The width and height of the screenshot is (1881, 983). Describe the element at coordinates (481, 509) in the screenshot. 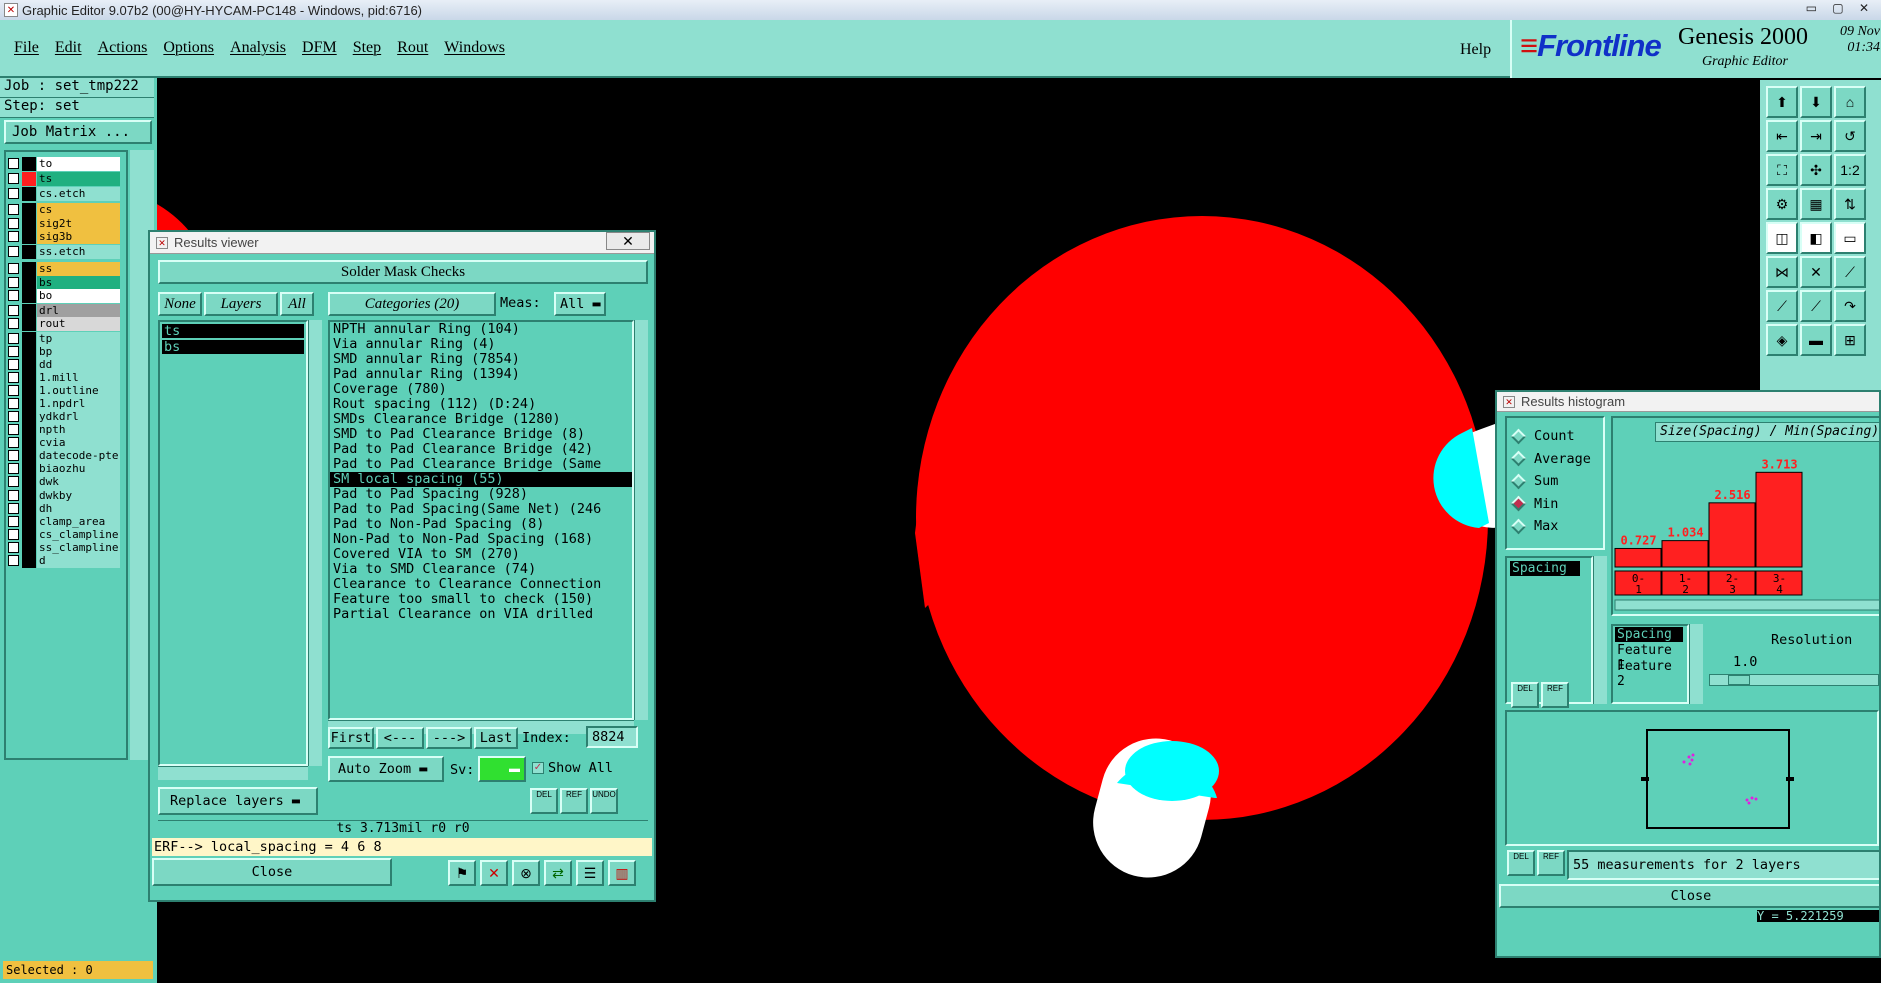

I see `category-item: Pad to Pad Spacing(Same Net) (246` at that location.